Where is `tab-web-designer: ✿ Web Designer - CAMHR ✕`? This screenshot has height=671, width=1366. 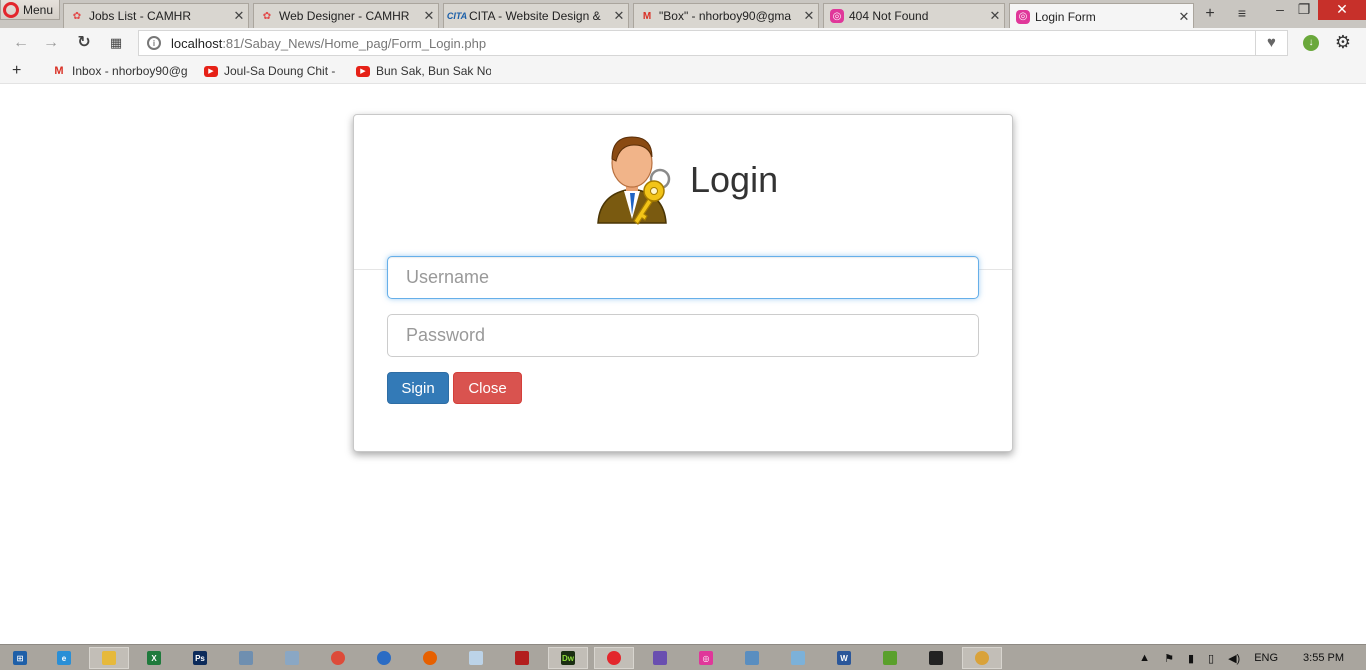
tab-web-designer: ✿ Web Designer - CAMHR ✕ is located at coordinates (346, 15).